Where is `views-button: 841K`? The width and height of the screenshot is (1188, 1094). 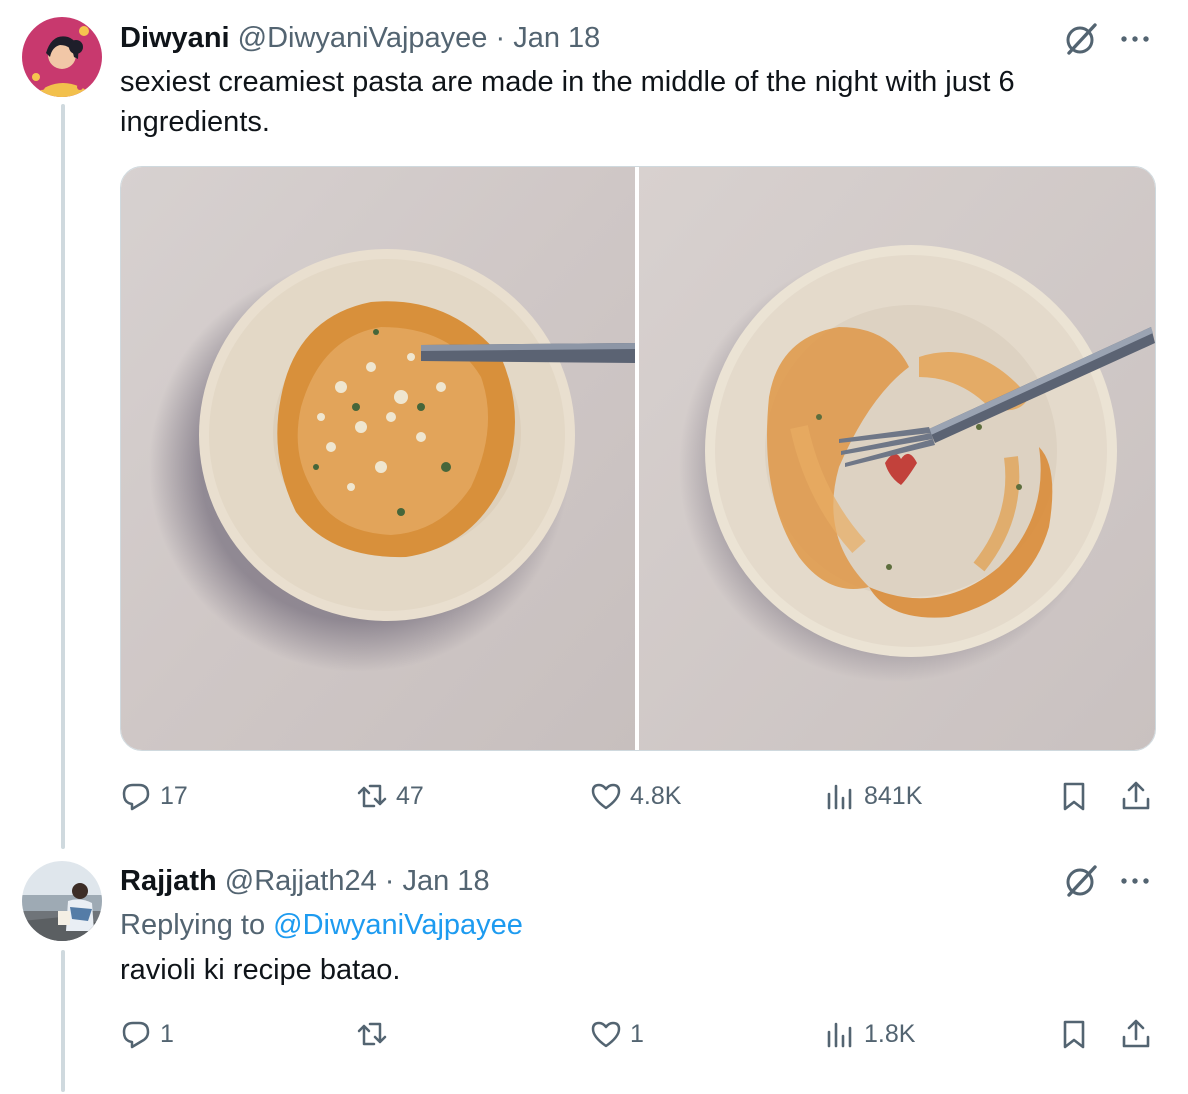
views-button: 841K is located at coordinates (873, 796).